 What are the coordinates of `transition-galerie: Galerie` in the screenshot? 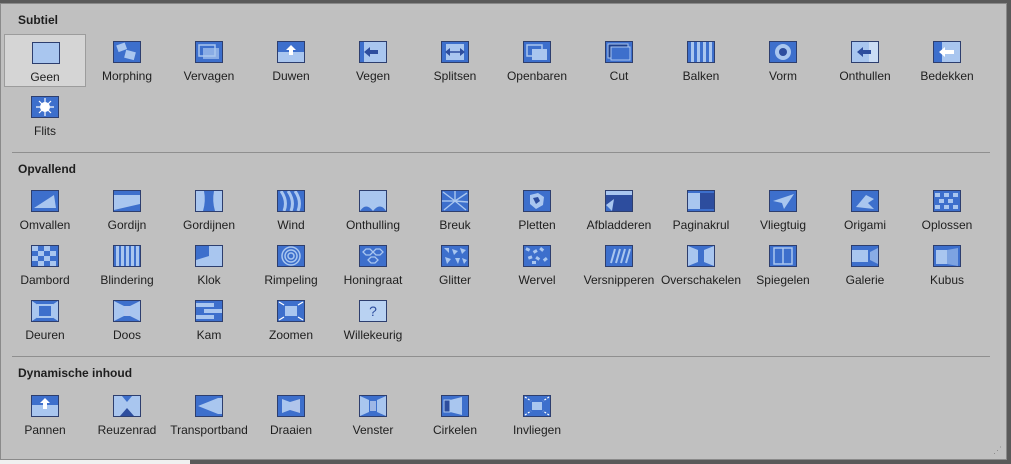 It's located at (865, 264).